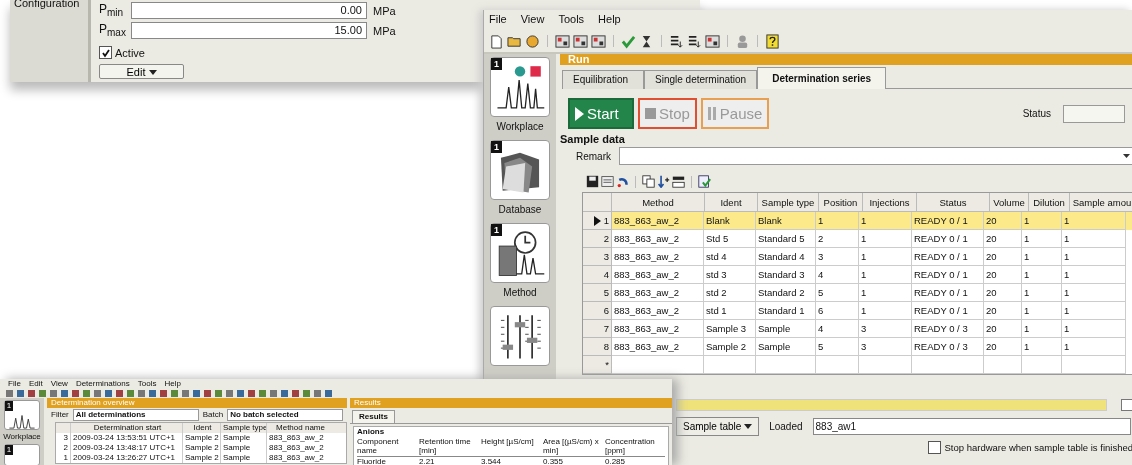  Describe the element at coordinates (112, 30) in the screenshot. I see `field-label: P$_{max}$` at that location.